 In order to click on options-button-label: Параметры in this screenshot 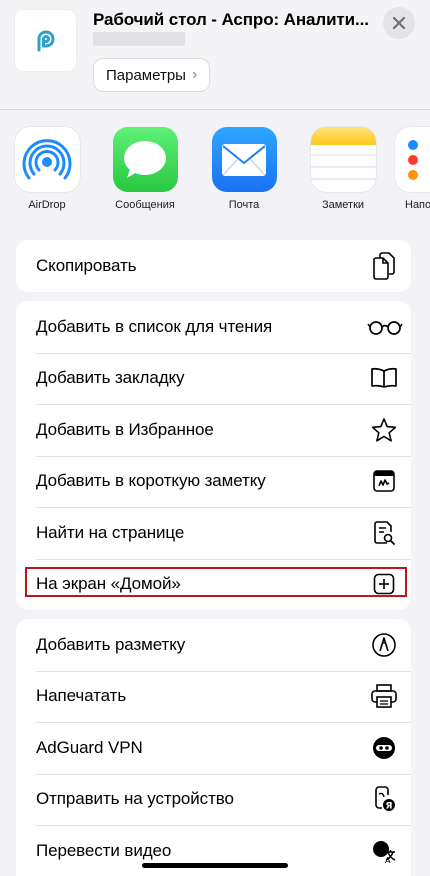, I will do `click(146, 75)`.